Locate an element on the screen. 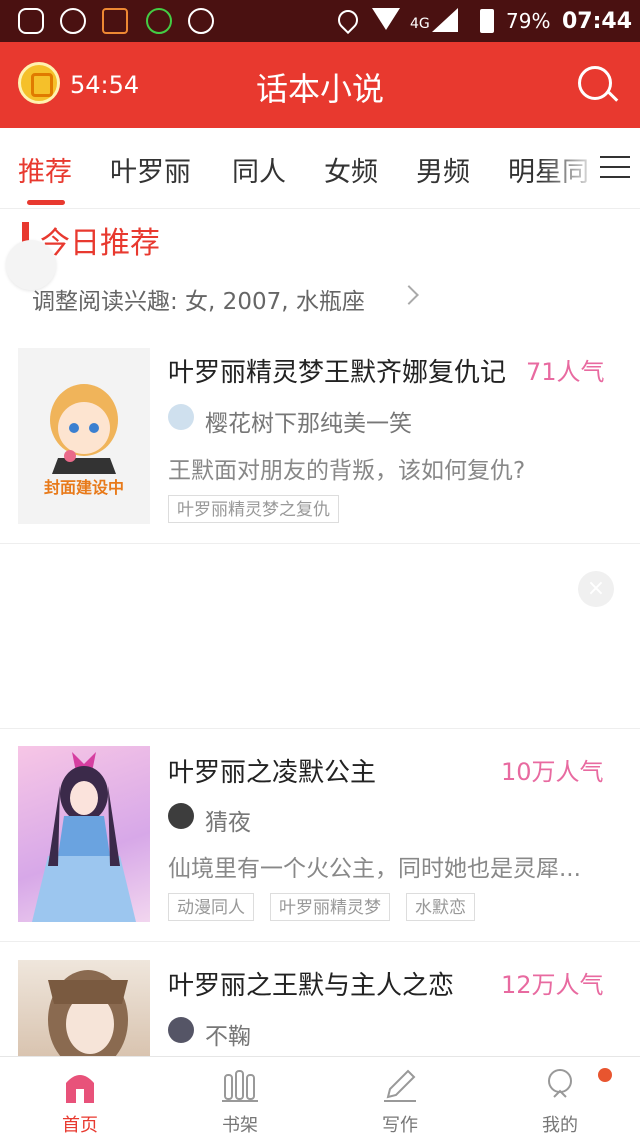  nav-label: 写作 is located at coordinates (400, 1125).